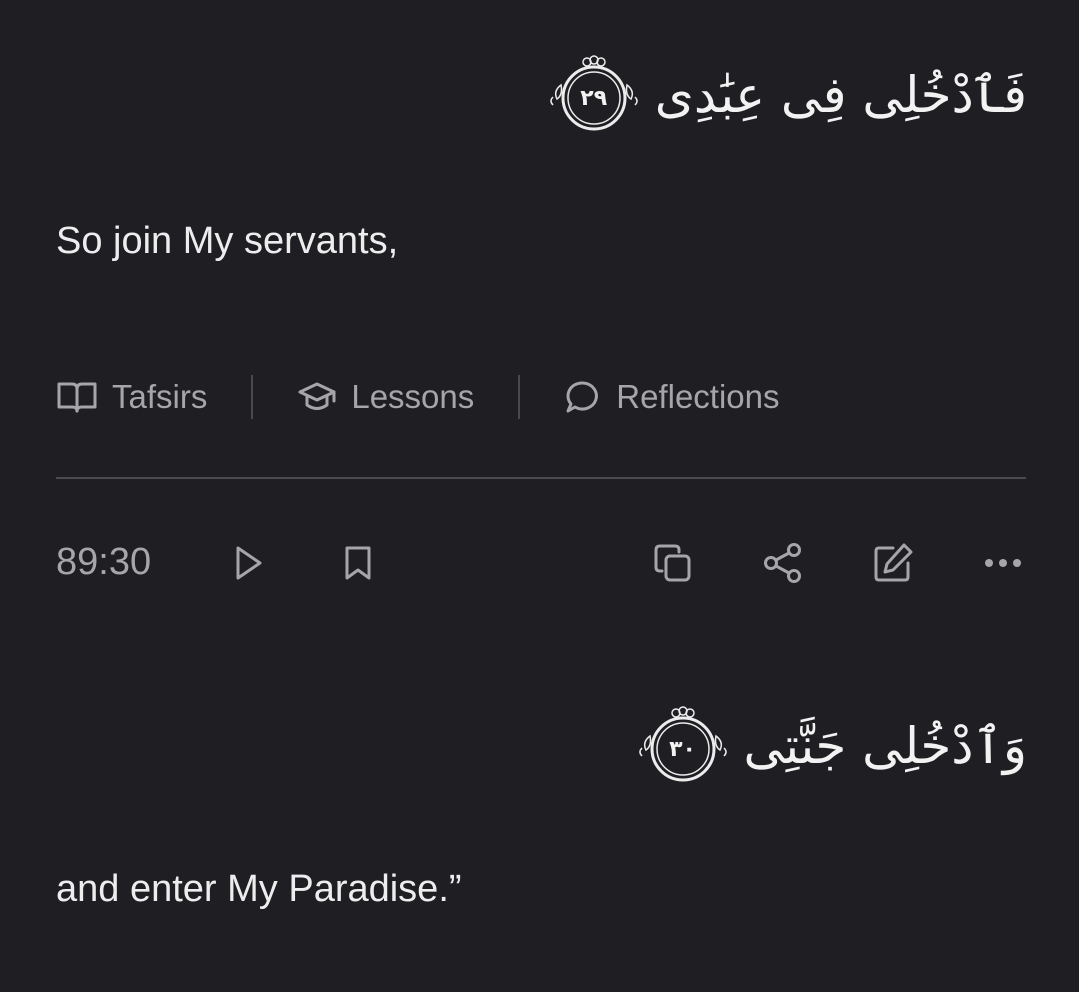  What do you see at coordinates (227, 241) in the screenshot?
I see `verse-translation-29: So join My servants,` at bounding box center [227, 241].